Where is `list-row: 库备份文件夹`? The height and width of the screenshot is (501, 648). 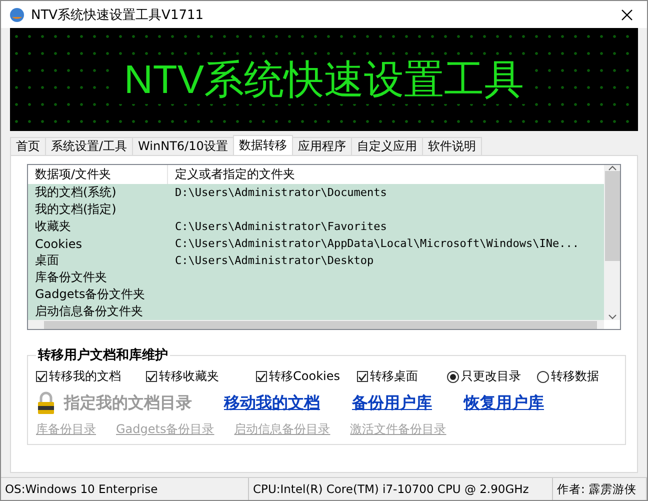 list-row: 库备份文件夹 is located at coordinates (316, 277).